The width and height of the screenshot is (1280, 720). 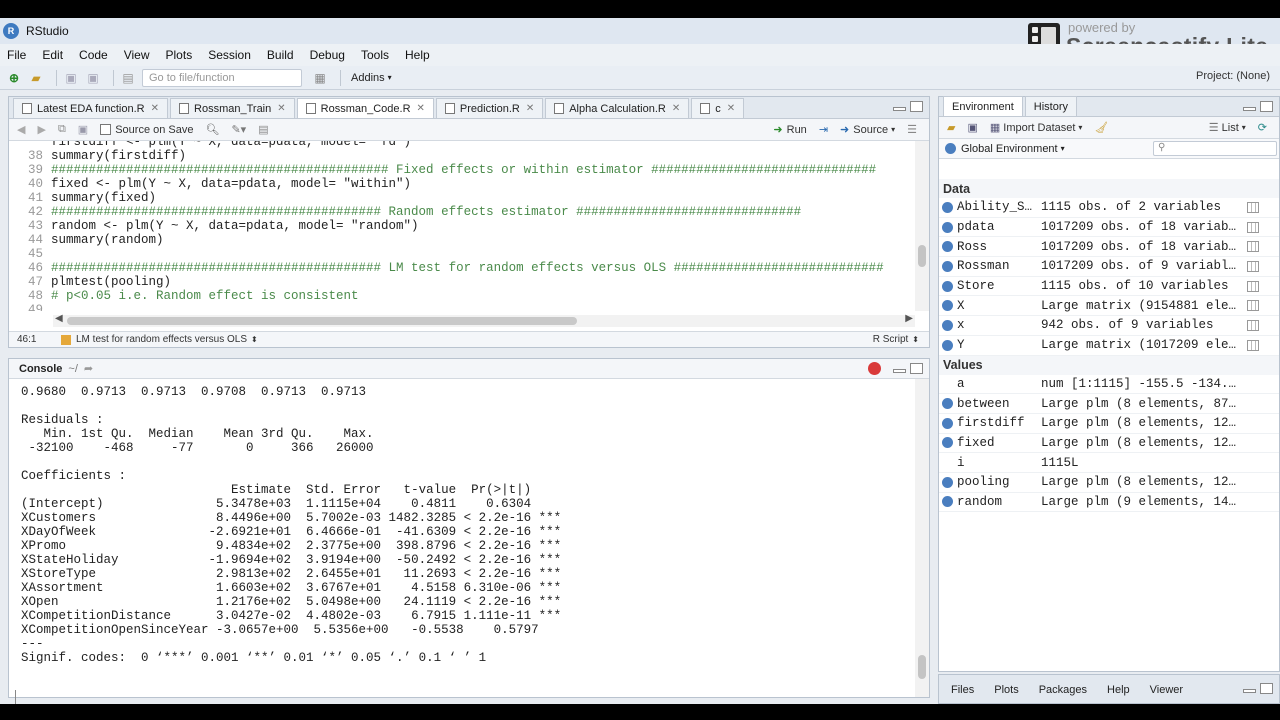 I want to click on tab-prediction: Prediction.R ✕, so click(x=489, y=108).